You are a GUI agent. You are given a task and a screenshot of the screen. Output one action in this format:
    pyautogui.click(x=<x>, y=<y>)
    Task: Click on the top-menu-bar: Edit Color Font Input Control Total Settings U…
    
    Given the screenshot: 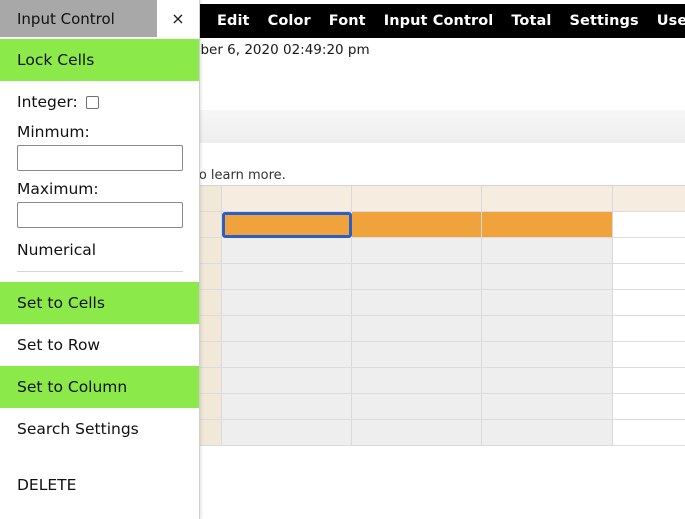 What is the action you would take?
    pyautogui.click(x=442, y=21)
    